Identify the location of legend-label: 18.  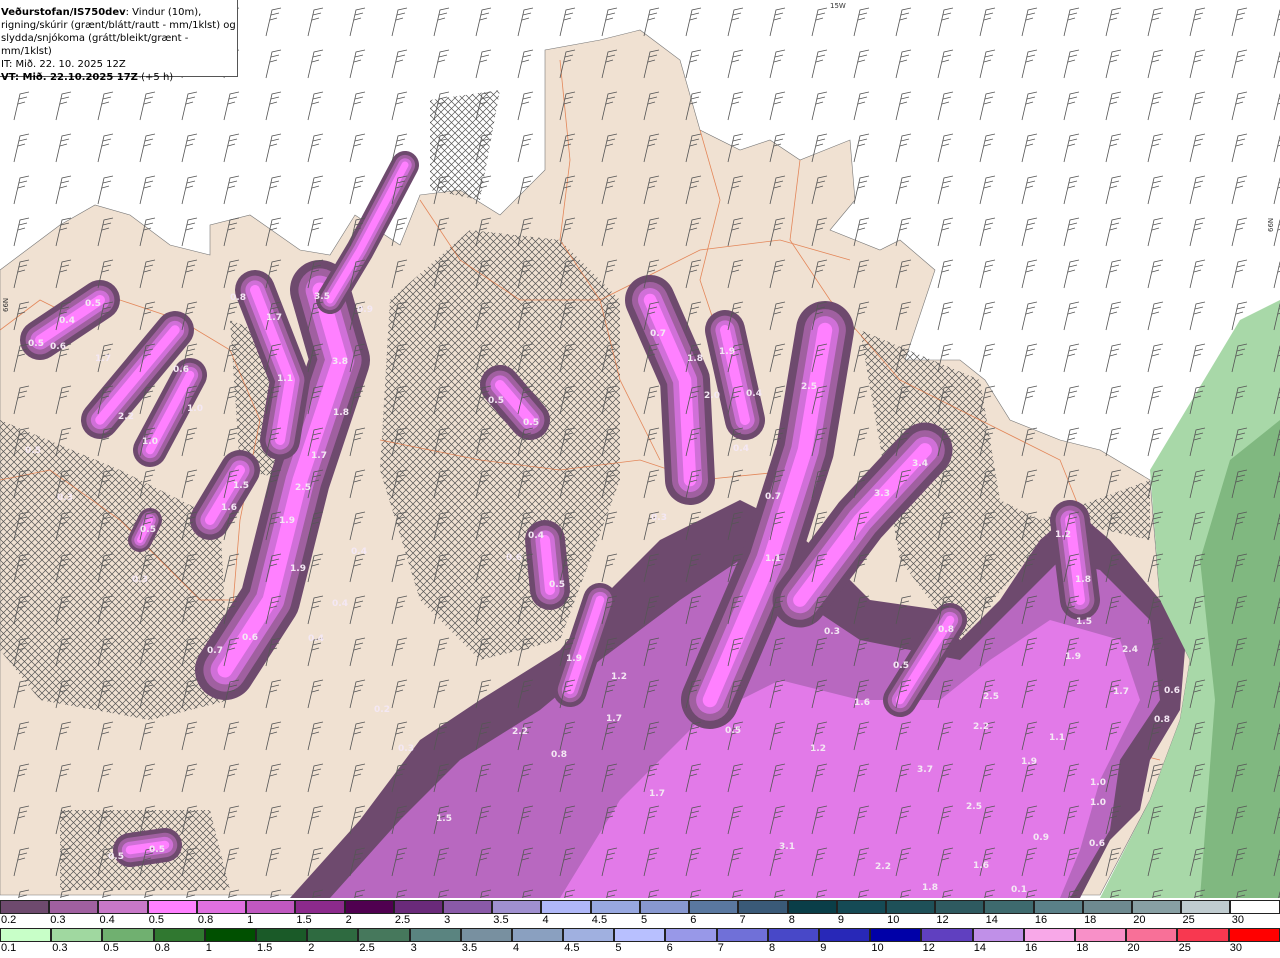
(1090, 920).